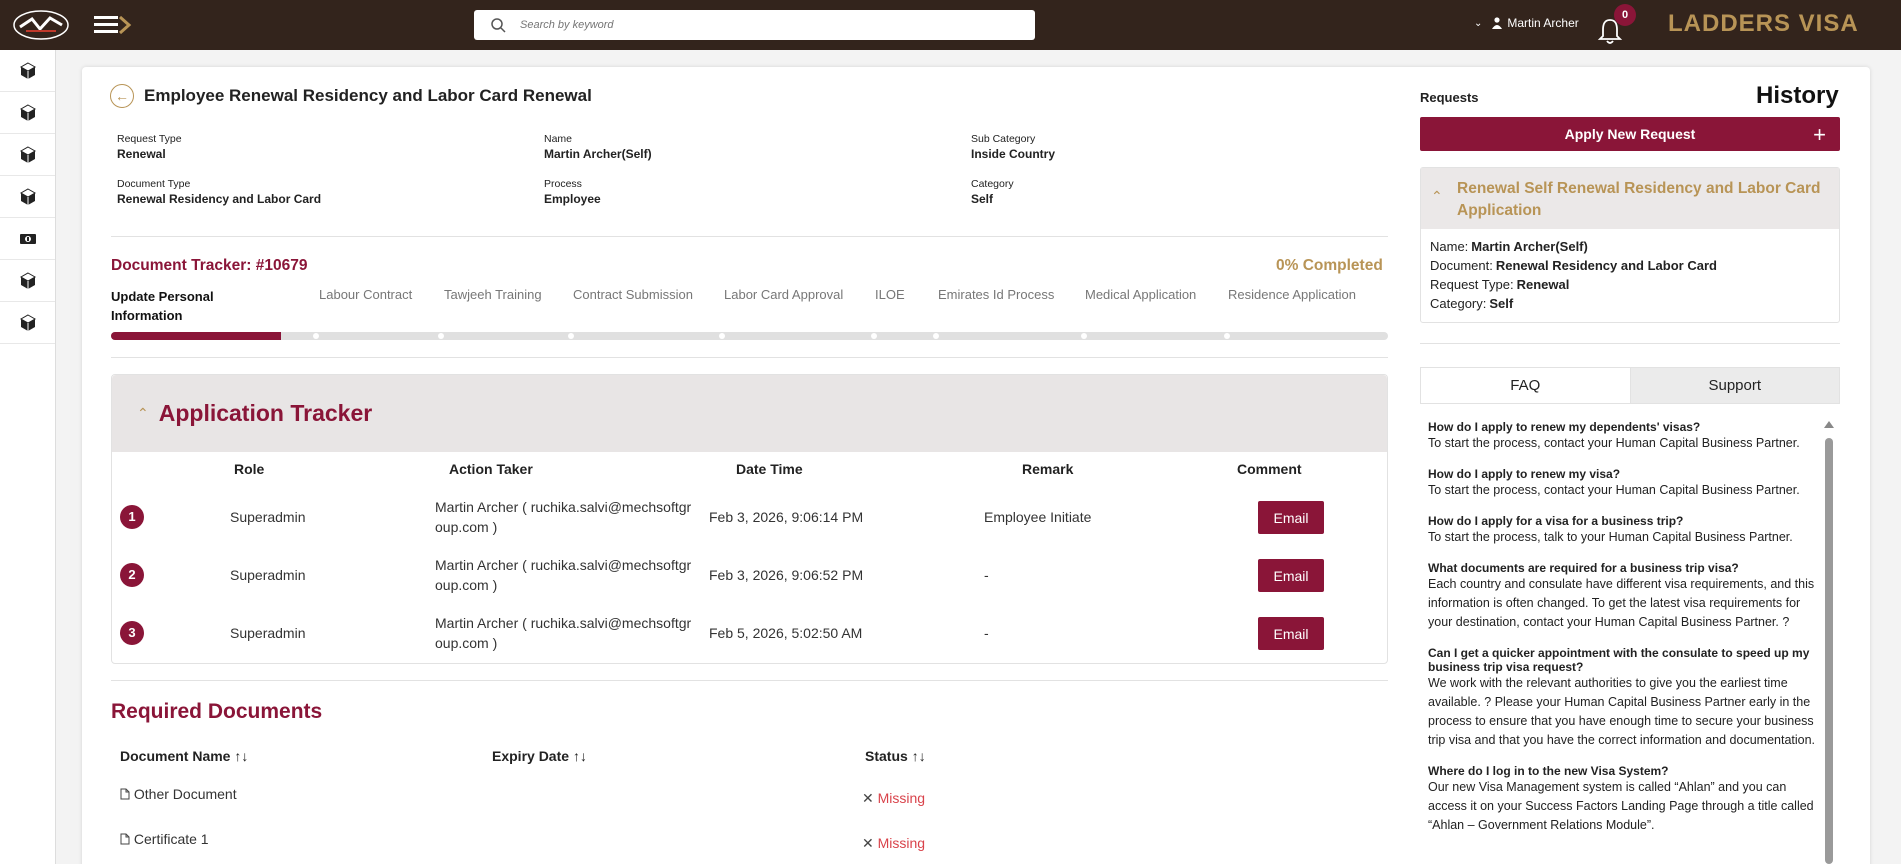  What do you see at coordinates (28, 457) in the screenshot?
I see `sidebar` at bounding box center [28, 457].